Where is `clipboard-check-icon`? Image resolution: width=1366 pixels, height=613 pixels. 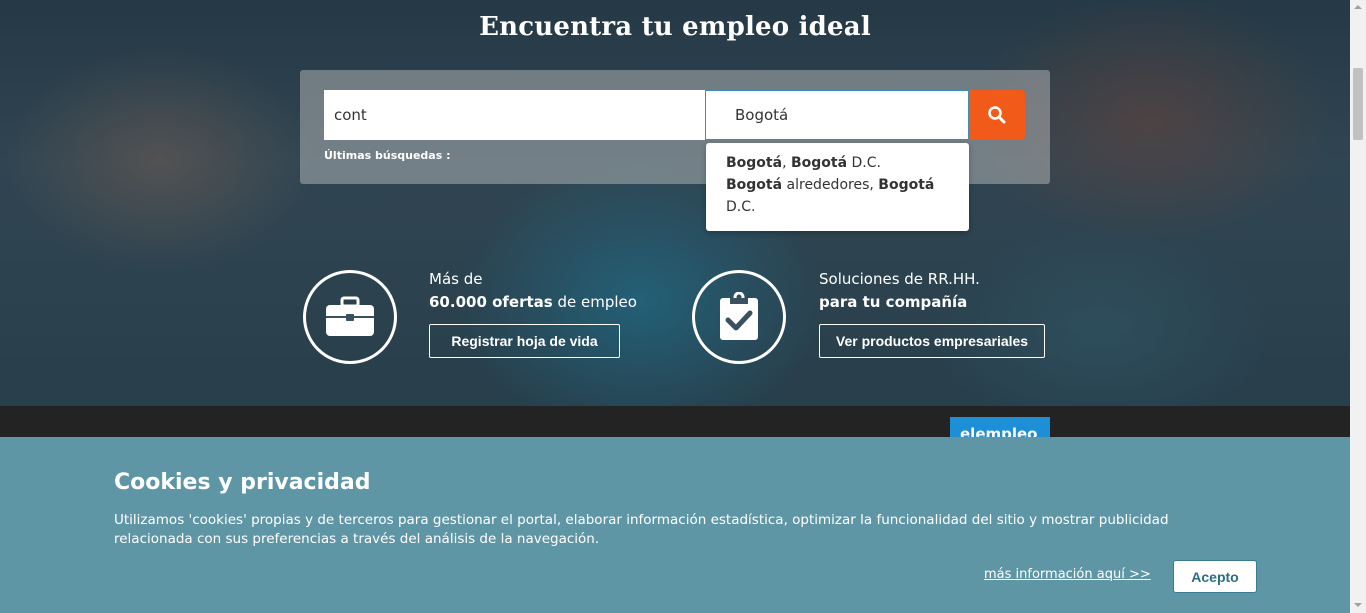
clipboard-check-icon is located at coordinates (739, 316).